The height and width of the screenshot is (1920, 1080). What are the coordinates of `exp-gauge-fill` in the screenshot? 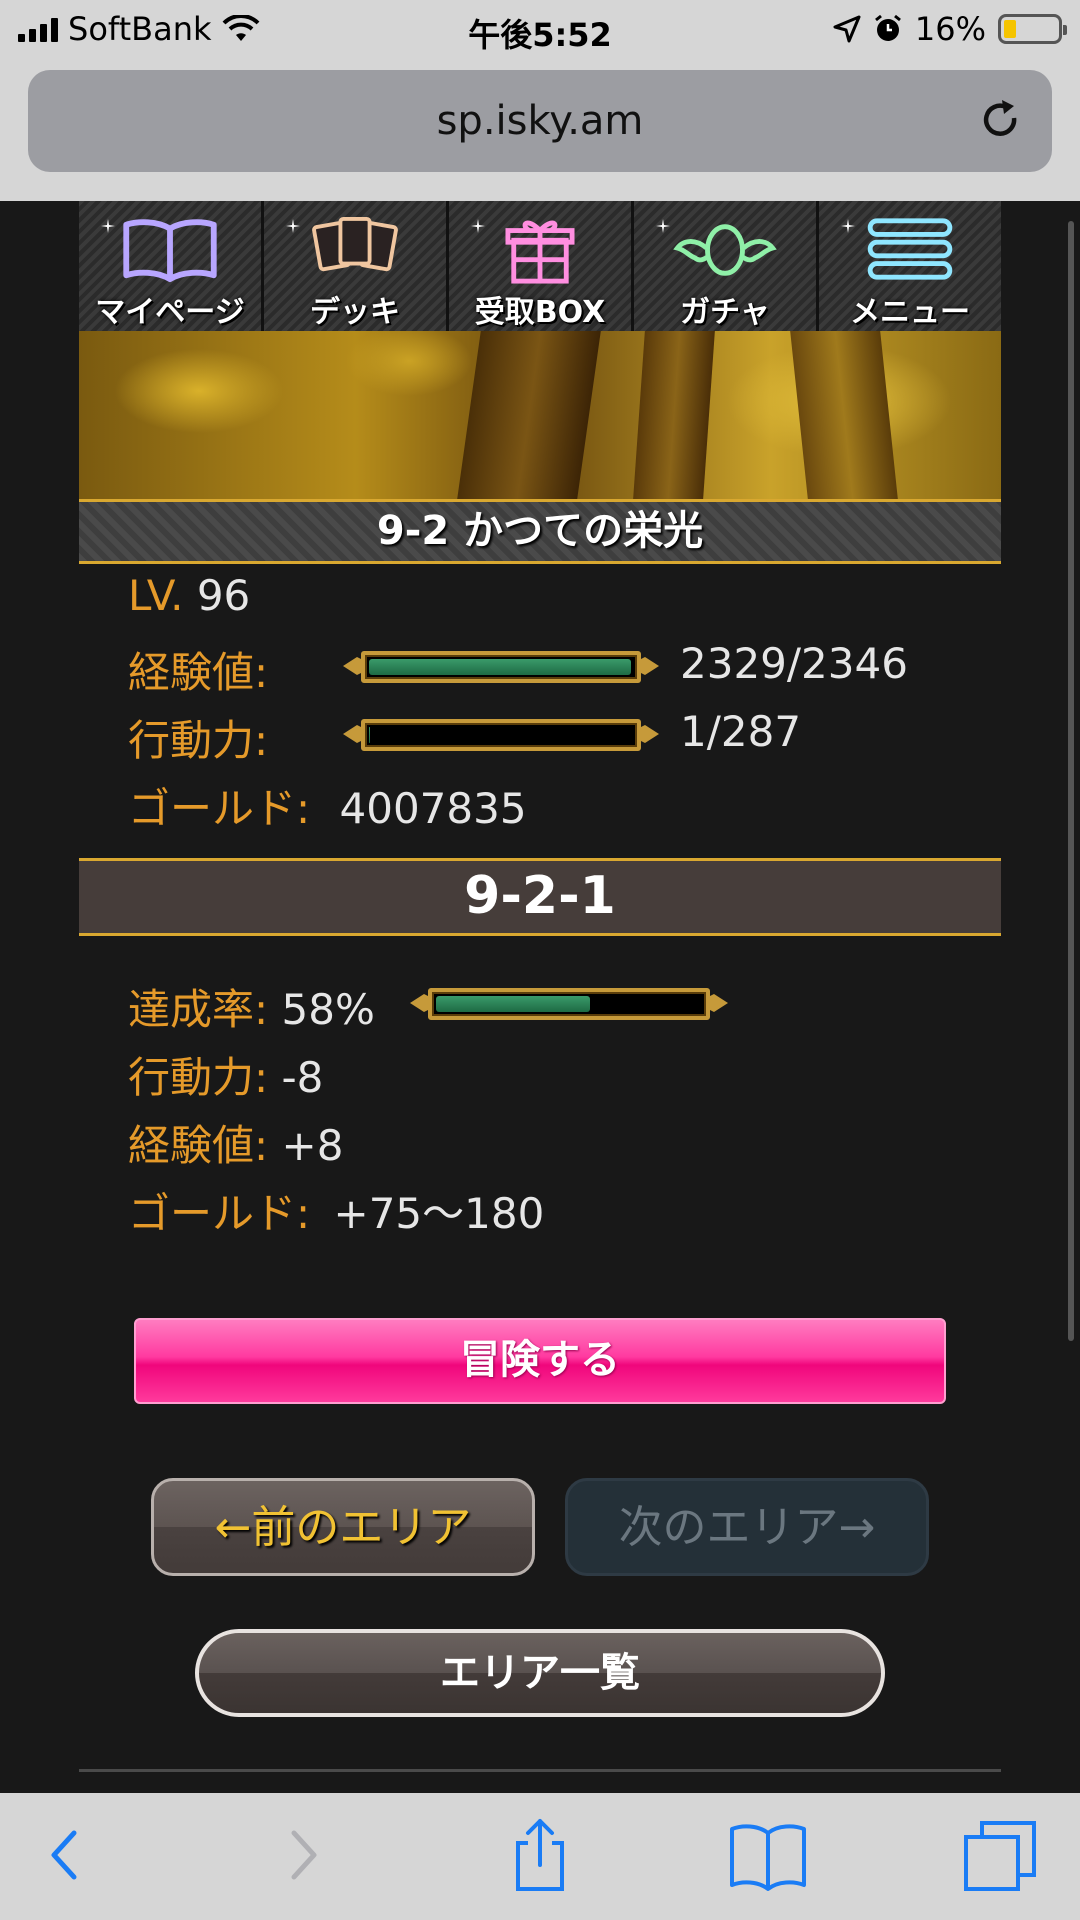 It's located at (500, 667).